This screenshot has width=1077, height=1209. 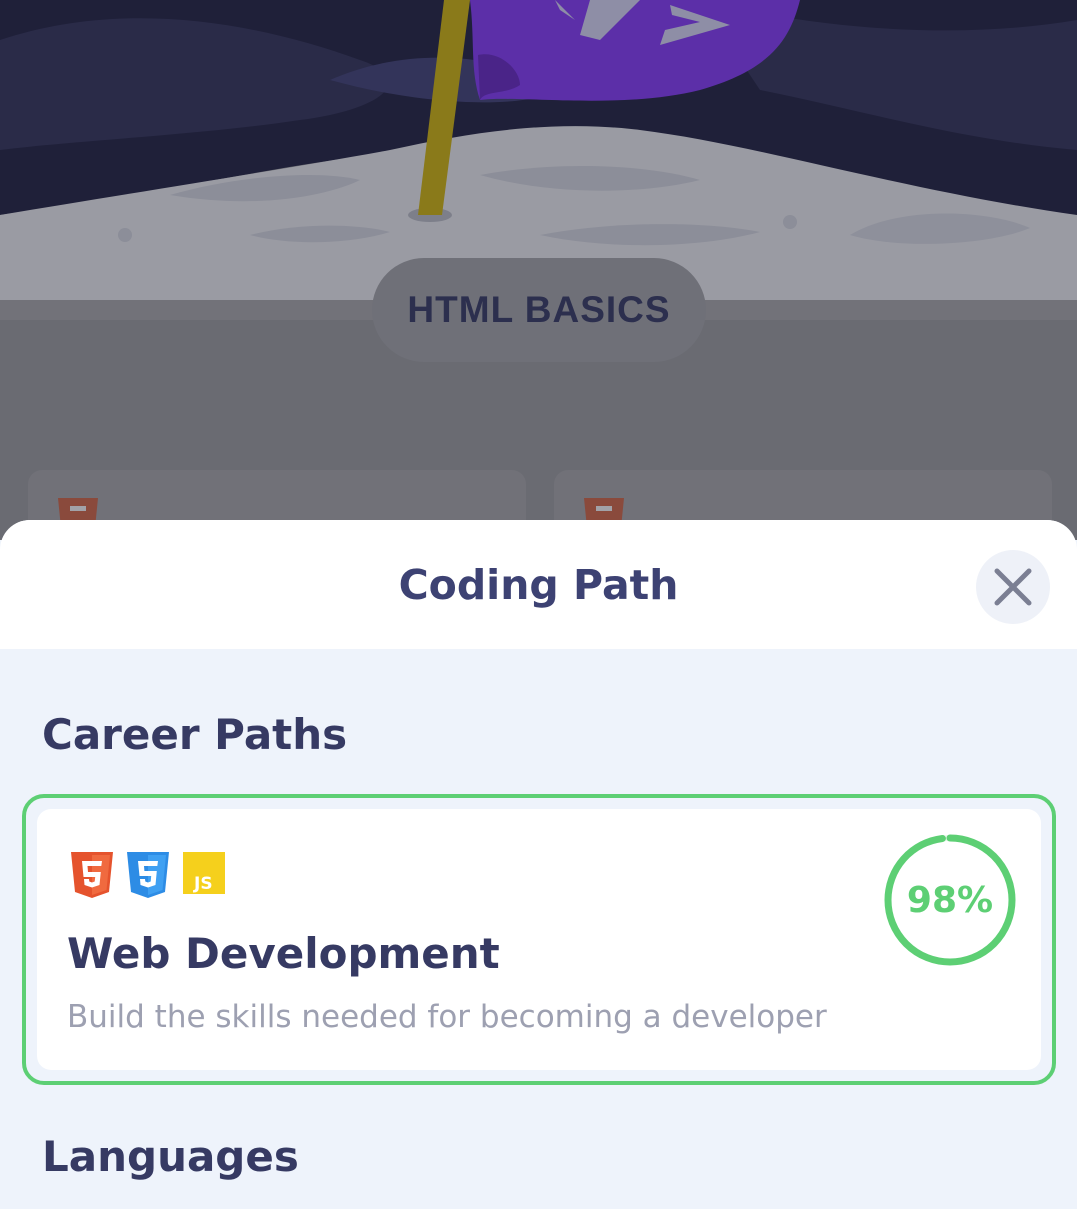 What do you see at coordinates (283, 953) in the screenshot?
I see `career-path-name: Web Development` at bounding box center [283, 953].